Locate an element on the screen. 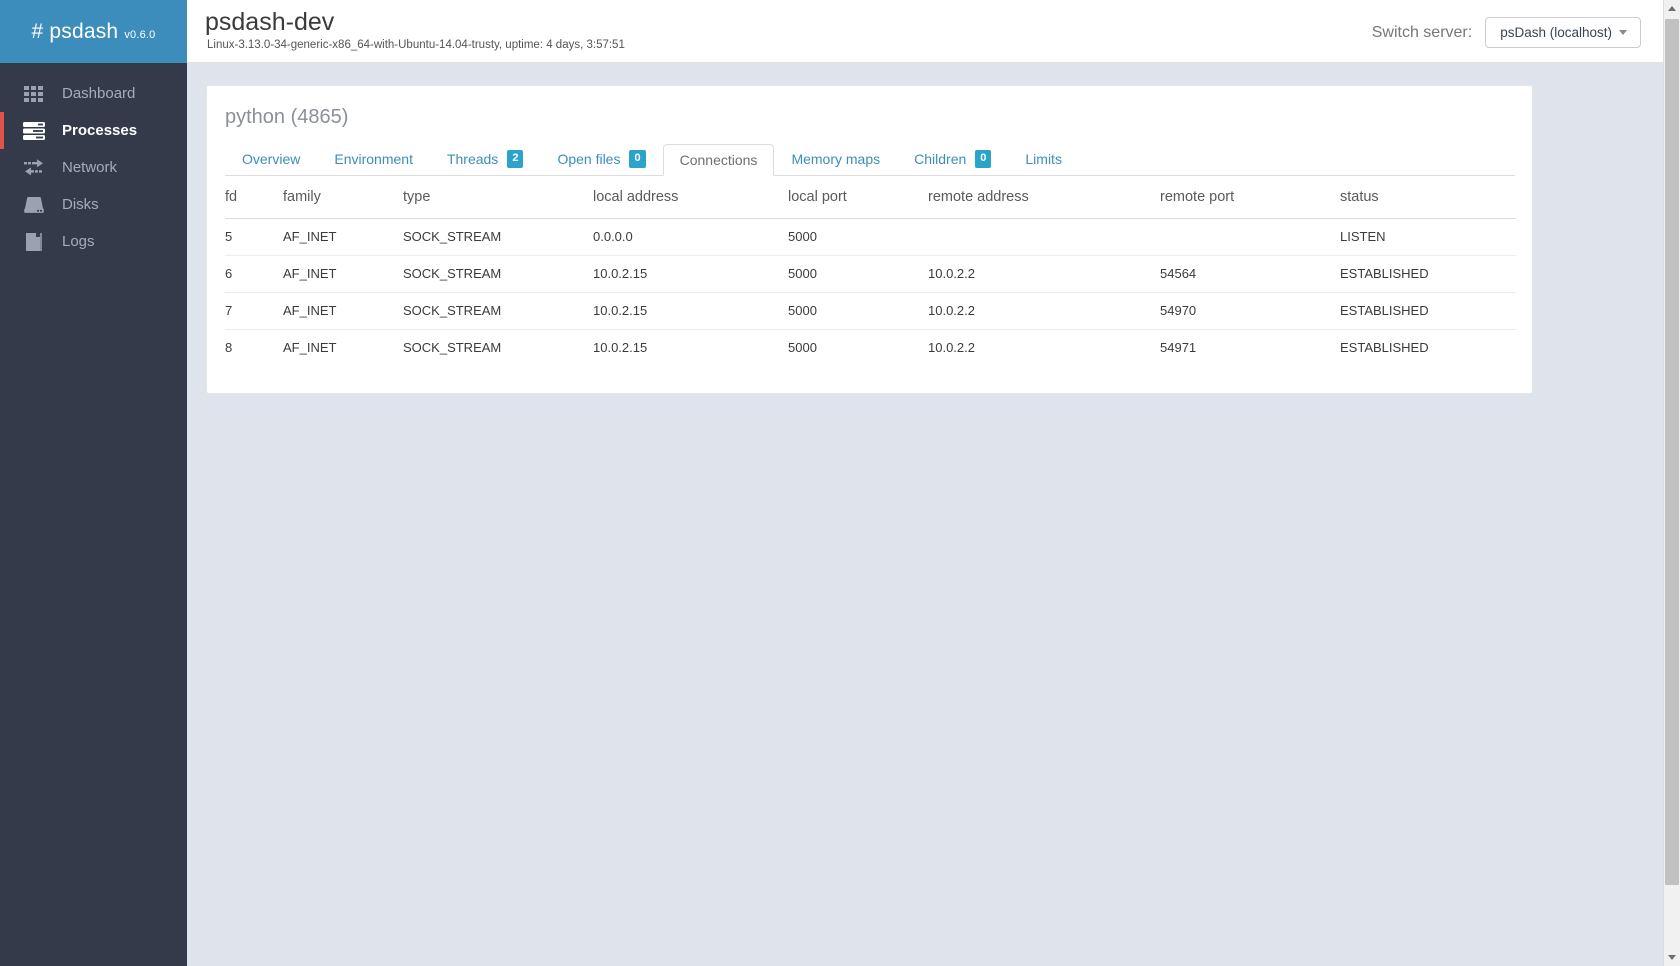 The width and height of the screenshot is (1680, 966). tab-label: Connections is located at coordinates (718, 160).